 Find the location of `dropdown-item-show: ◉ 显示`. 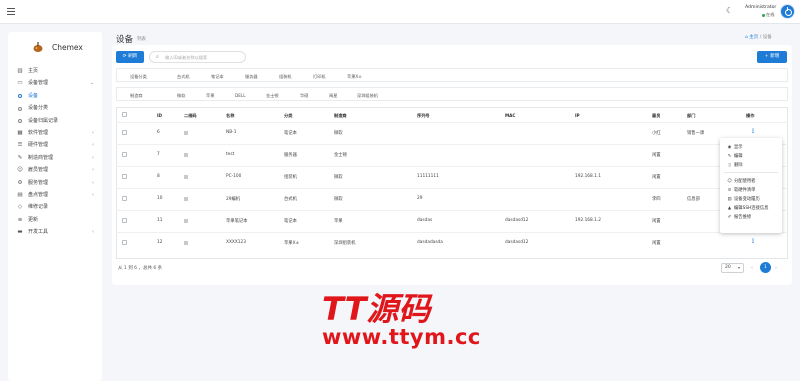

dropdown-item-show: ◉ 显示 is located at coordinates (735, 147).